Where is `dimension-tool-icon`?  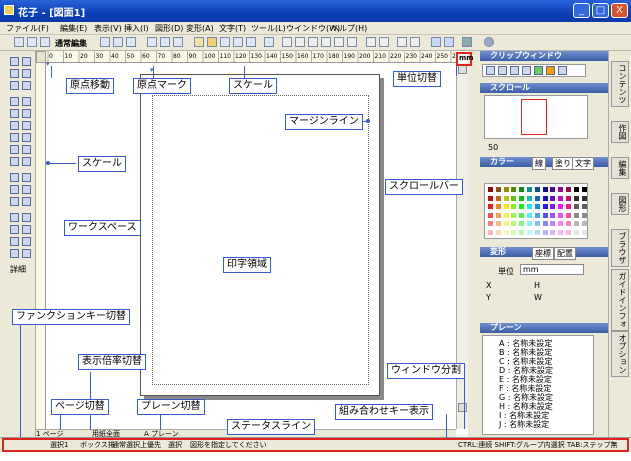
dimension-tool-icon is located at coordinates (26, 189).